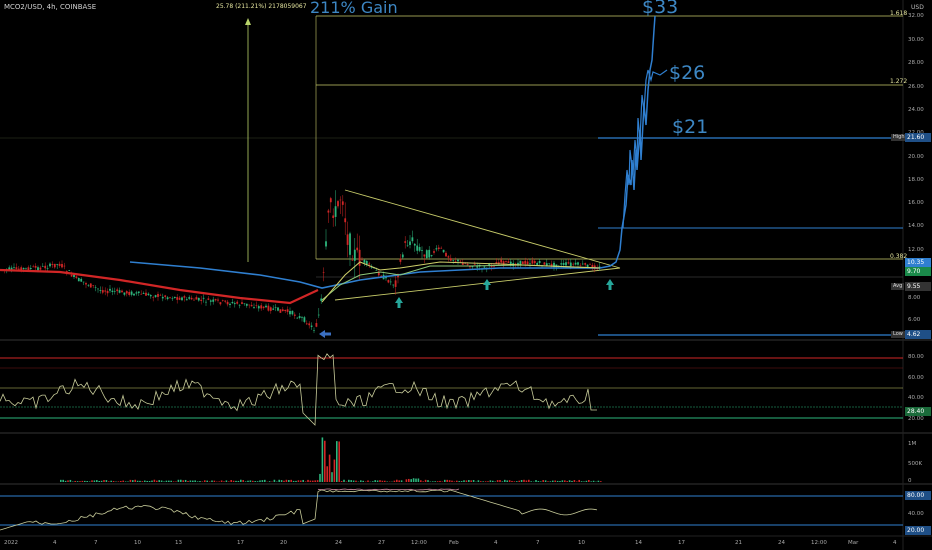 This screenshot has height=550, width=932. Describe the element at coordinates (159, 286) in the screenshot. I see `moving-average-red` at that location.